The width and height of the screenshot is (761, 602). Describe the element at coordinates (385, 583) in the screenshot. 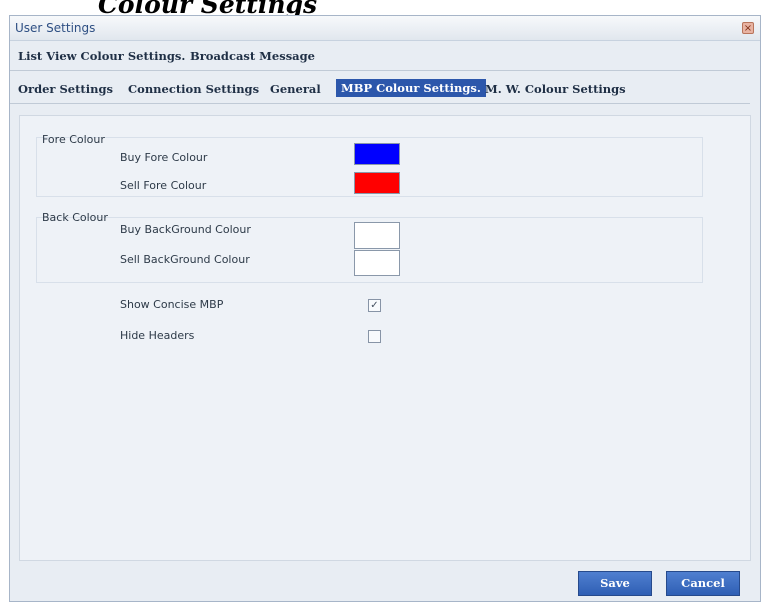

I see `dialog-footer: Save Cancel` at that location.